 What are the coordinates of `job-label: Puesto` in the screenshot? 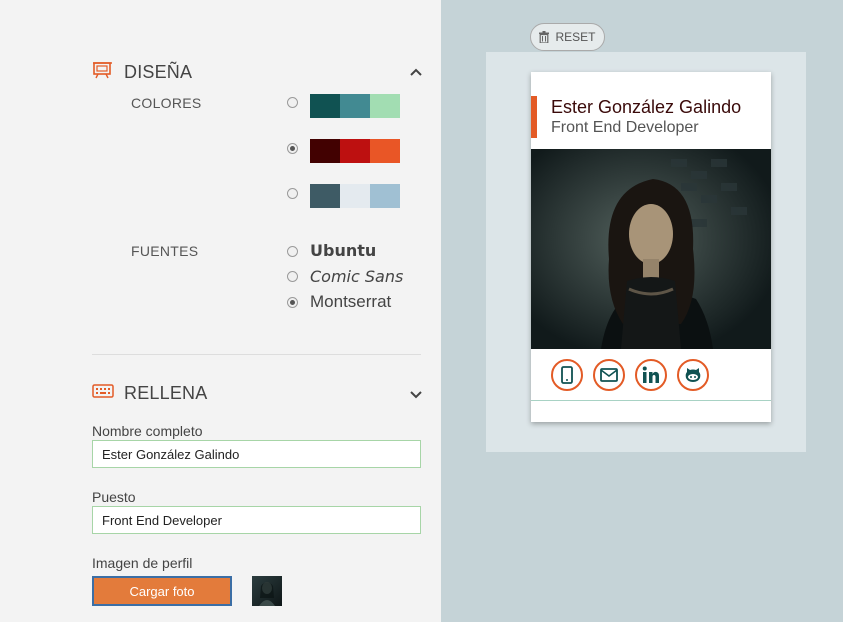 It's located at (114, 497).